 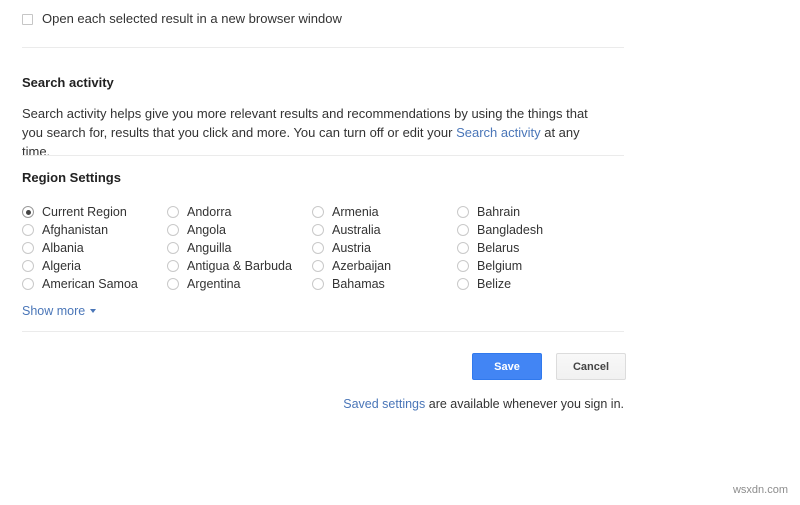 What do you see at coordinates (214, 284) in the screenshot?
I see `region-option-label: Argentina` at bounding box center [214, 284].